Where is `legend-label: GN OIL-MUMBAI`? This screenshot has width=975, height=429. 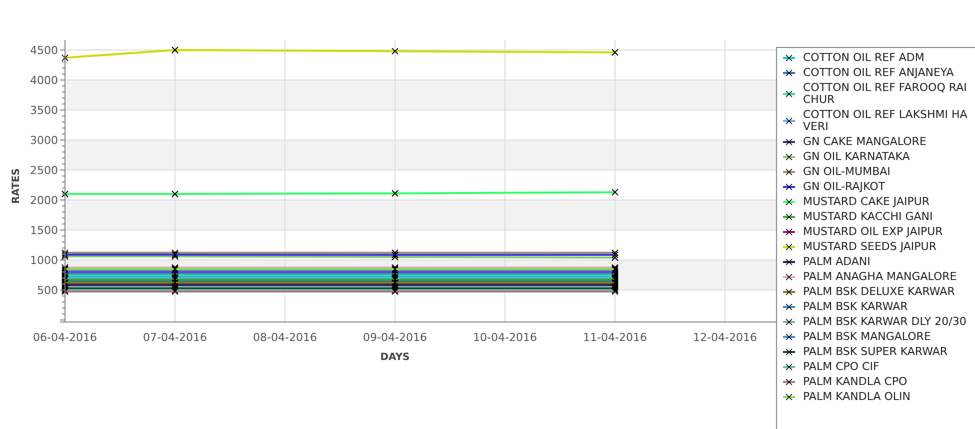
legend-label: GN OIL-MUMBAI is located at coordinates (847, 172).